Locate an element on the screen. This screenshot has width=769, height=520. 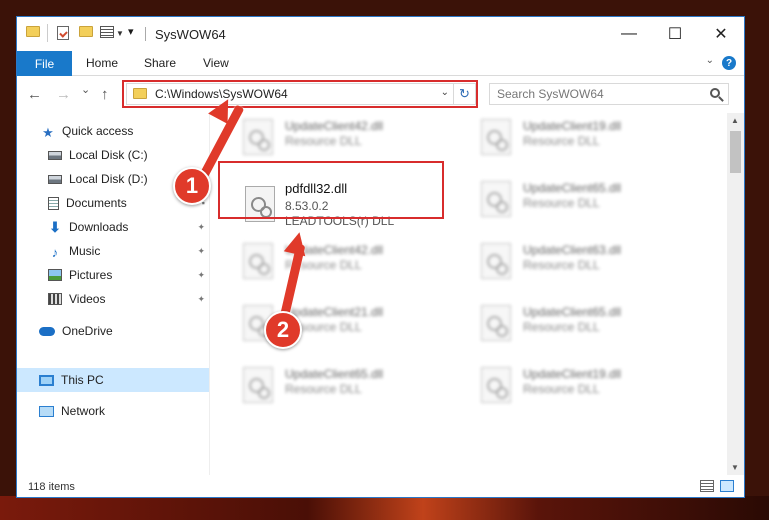
tab-home: Home is located at coordinates (102, 63).